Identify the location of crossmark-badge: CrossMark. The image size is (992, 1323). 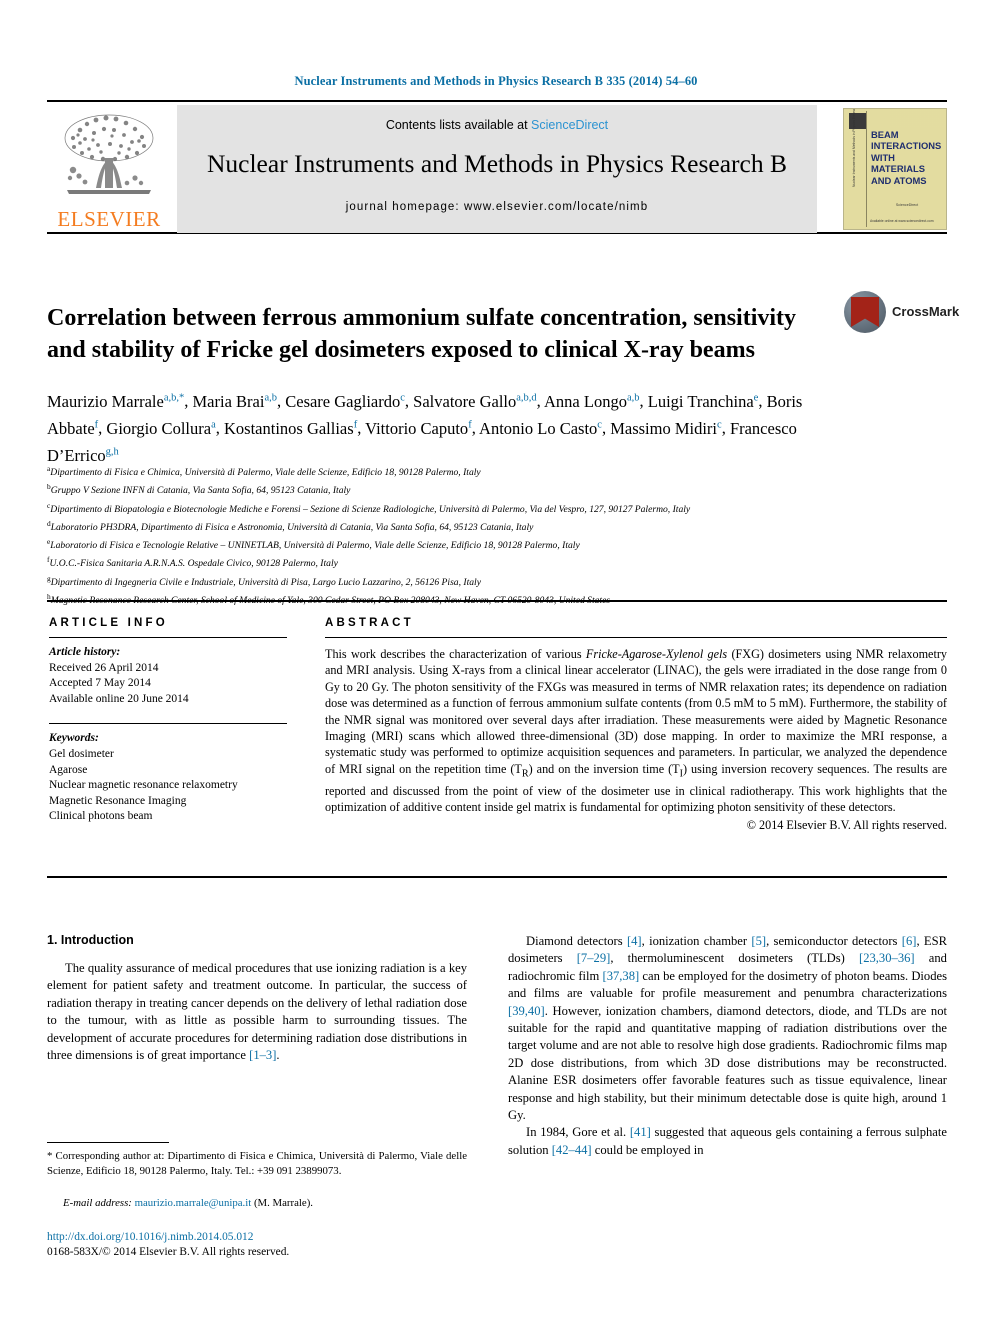
(901, 314).